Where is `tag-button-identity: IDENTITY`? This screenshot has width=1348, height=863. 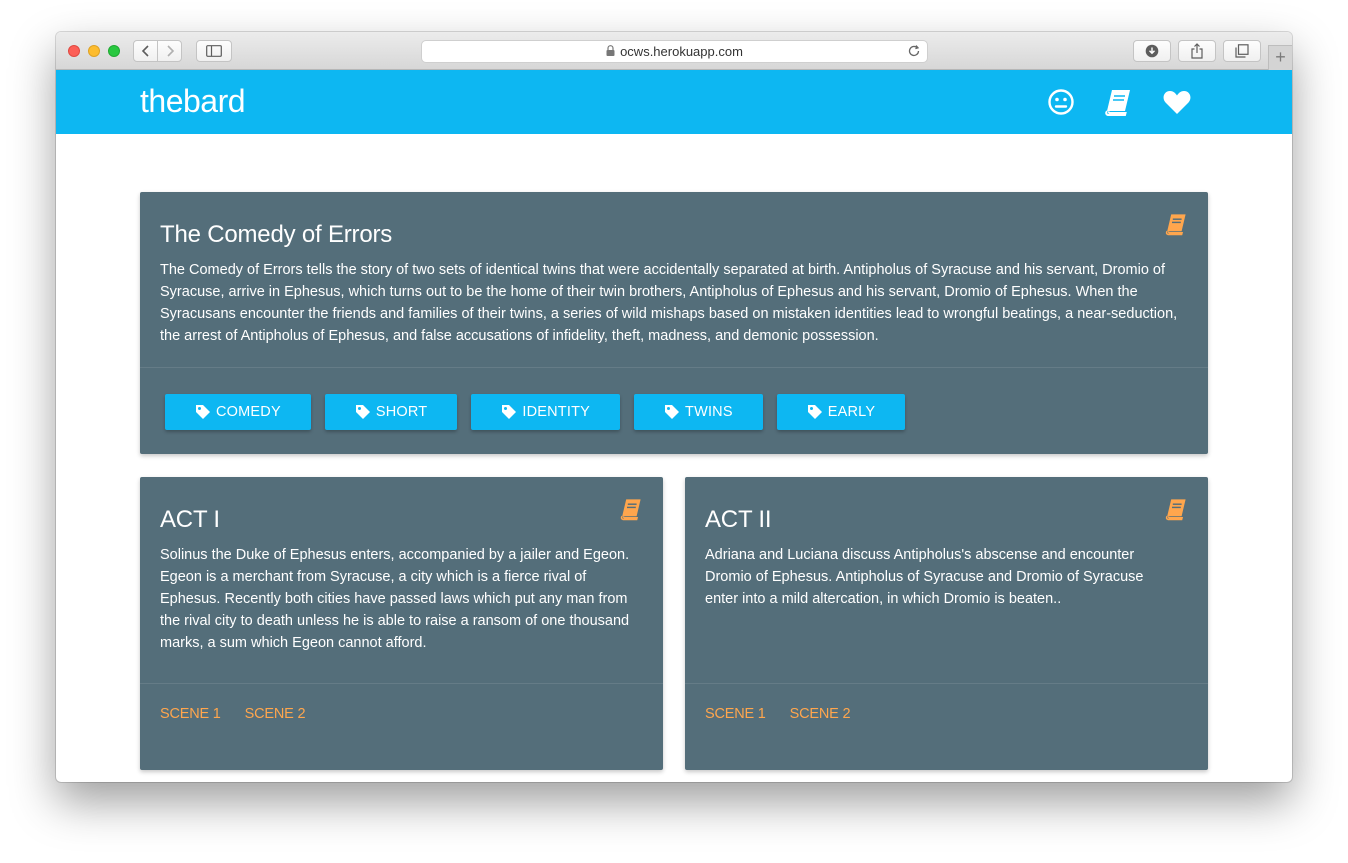 tag-button-identity: IDENTITY is located at coordinates (546, 412).